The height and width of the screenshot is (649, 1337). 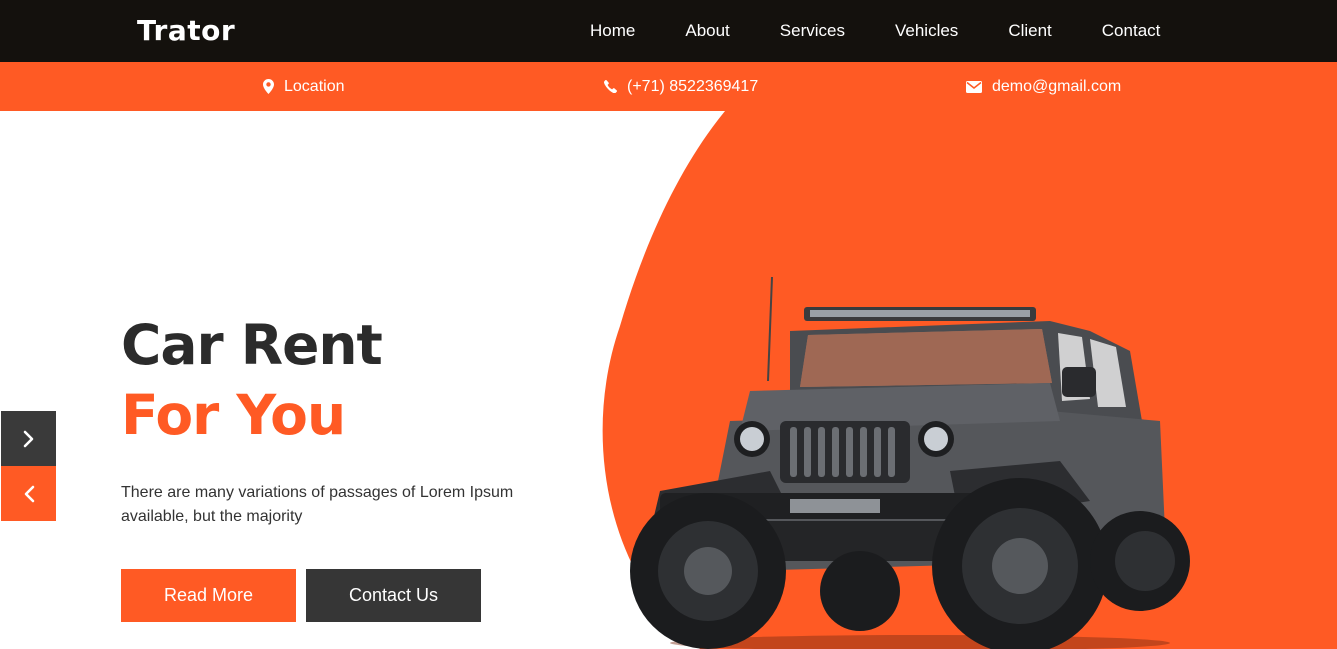 What do you see at coordinates (1057, 86) in the screenshot?
I see `email-text: demo@gmail.com` at bounding box center [1057, 86].